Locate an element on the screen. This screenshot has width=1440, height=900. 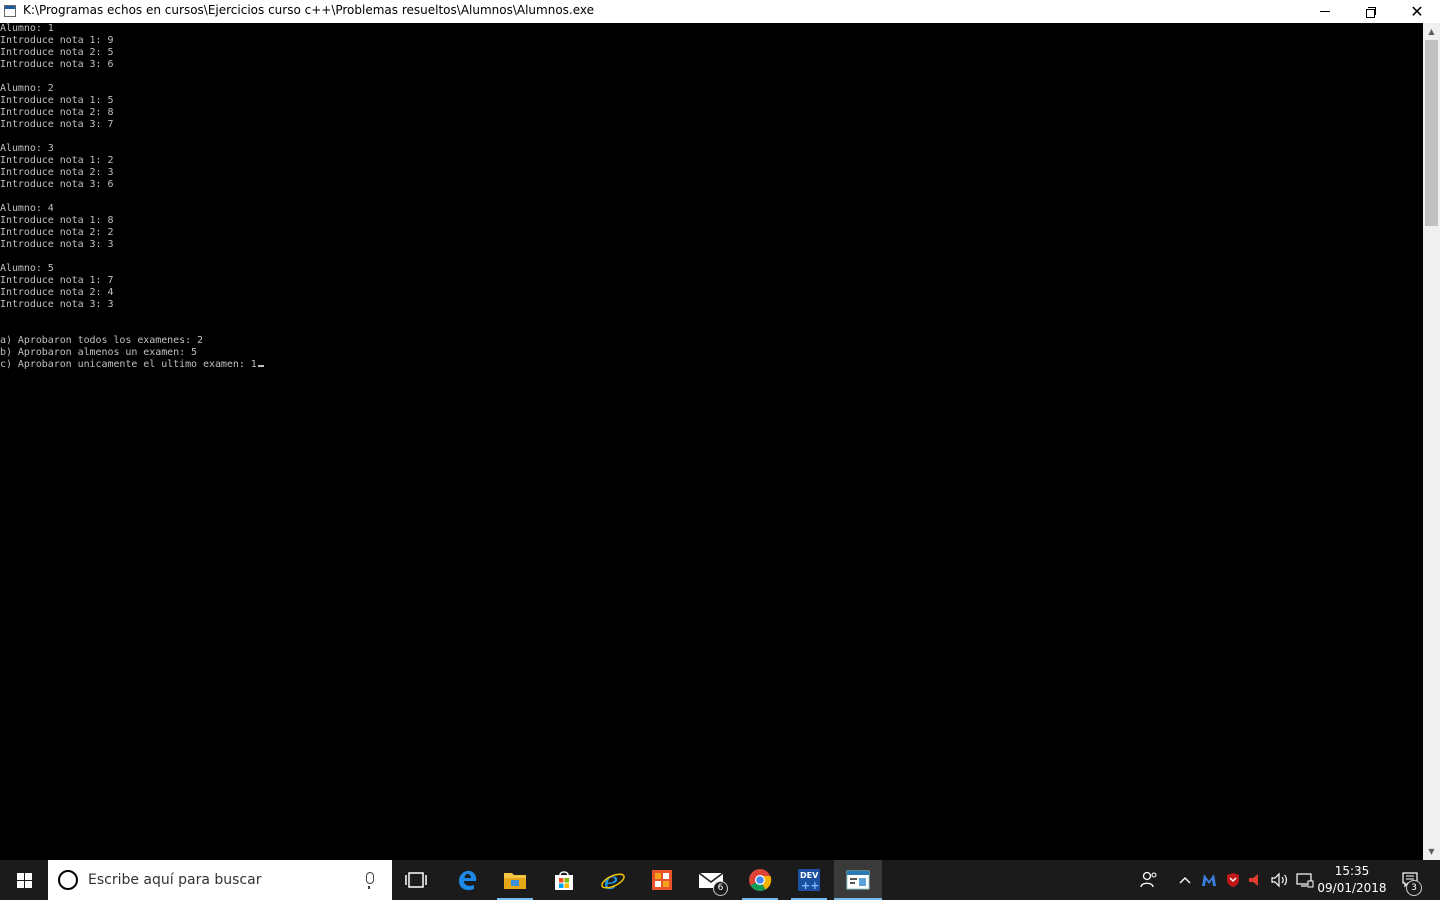
show-hidden-icons-button is located at coordinates (1185, 880).